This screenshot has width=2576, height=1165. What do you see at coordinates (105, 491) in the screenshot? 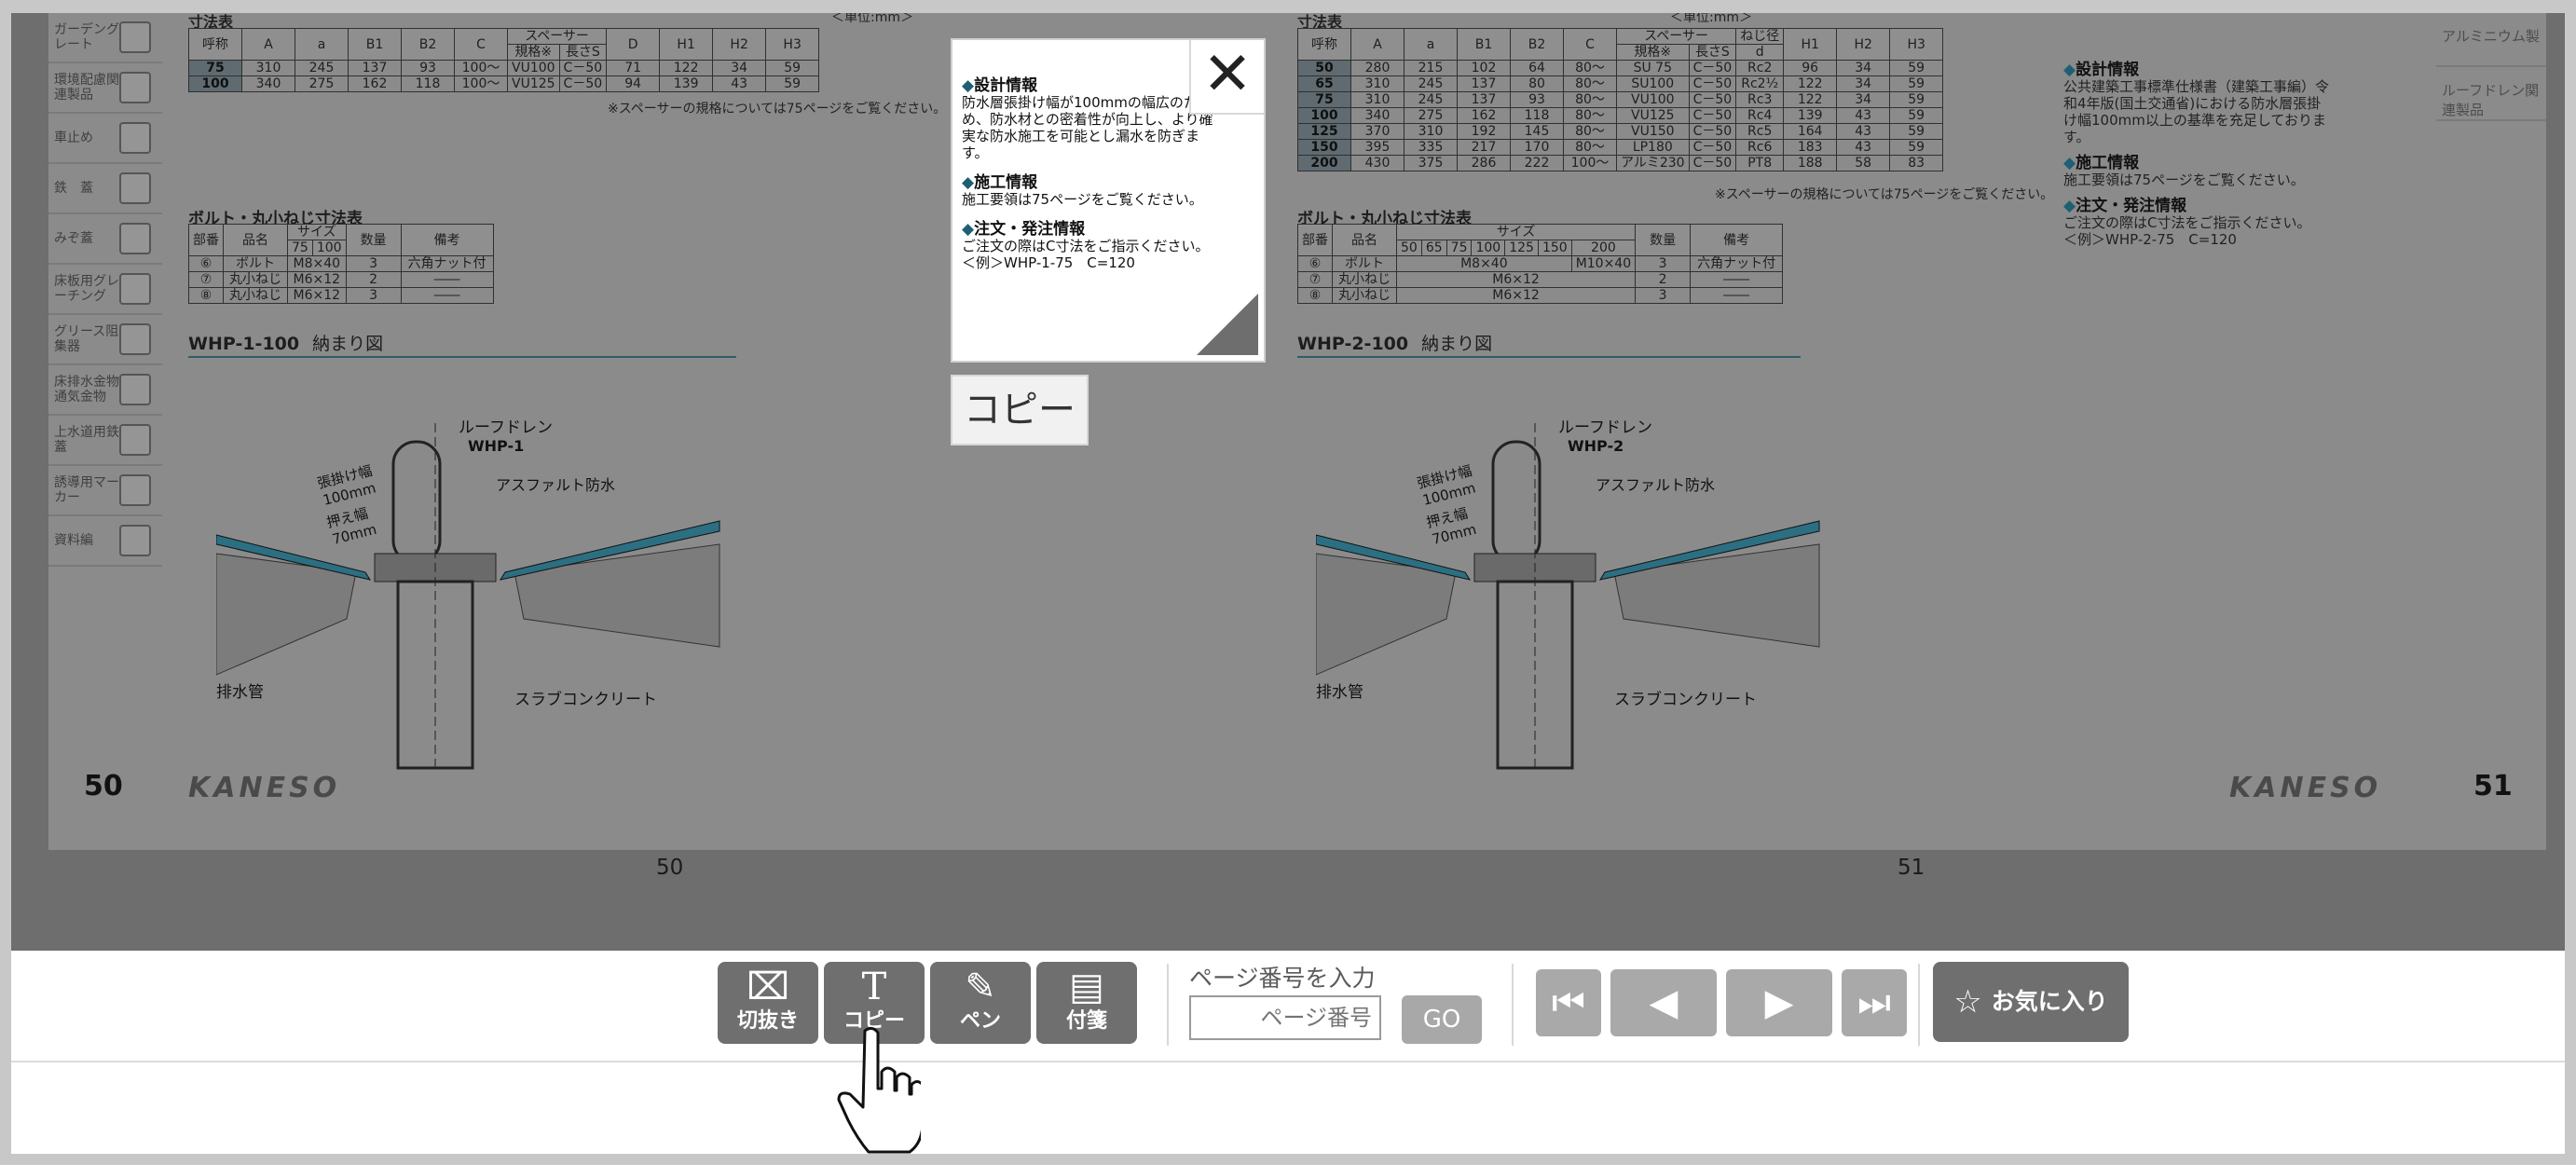
I see `sidebar-item: 誘導用マーカー` at bounding box center [105, 491].